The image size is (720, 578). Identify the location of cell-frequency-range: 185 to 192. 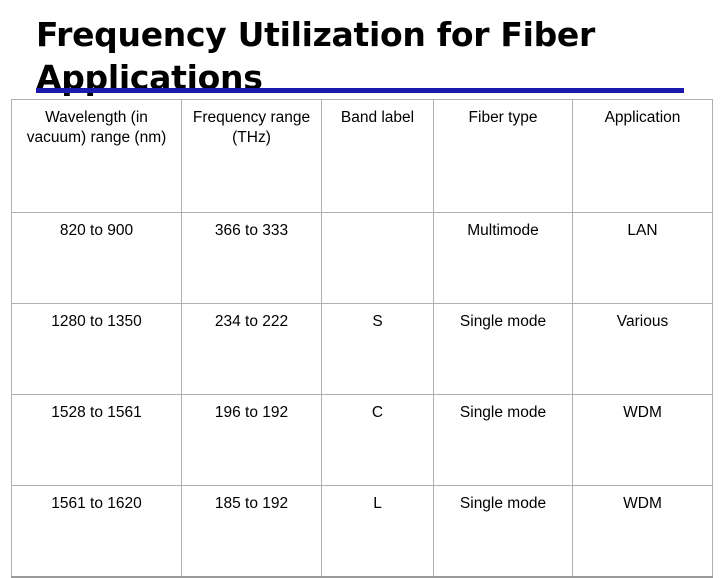
(251, 531).